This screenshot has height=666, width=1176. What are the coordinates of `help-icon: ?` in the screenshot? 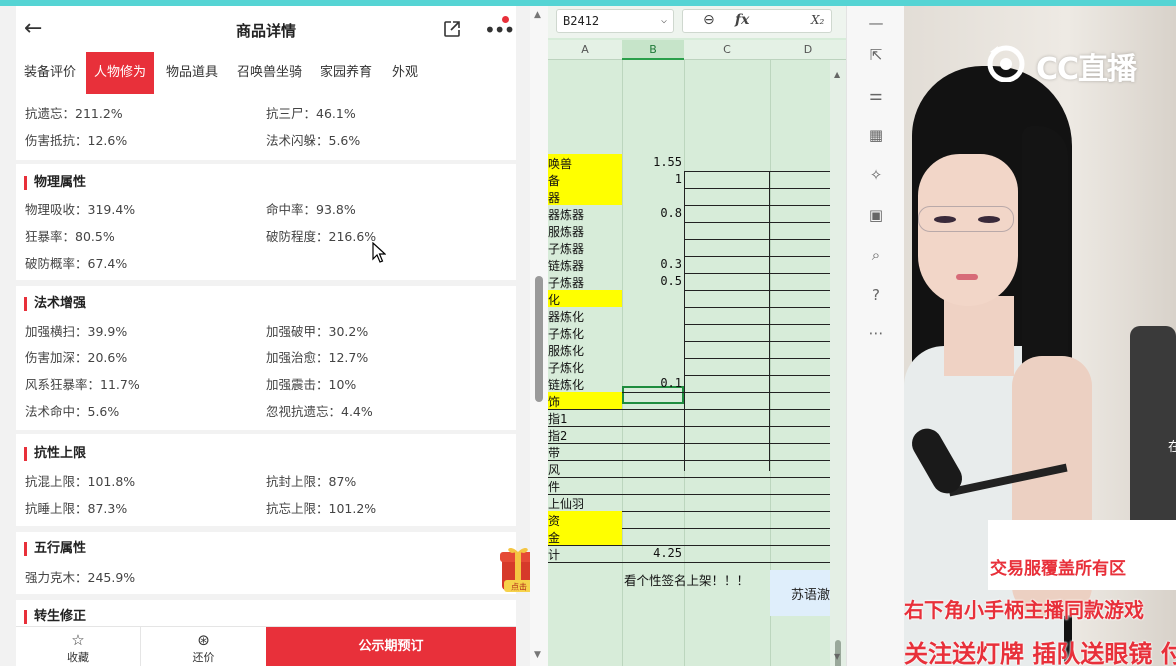 It's located at (876, 295).